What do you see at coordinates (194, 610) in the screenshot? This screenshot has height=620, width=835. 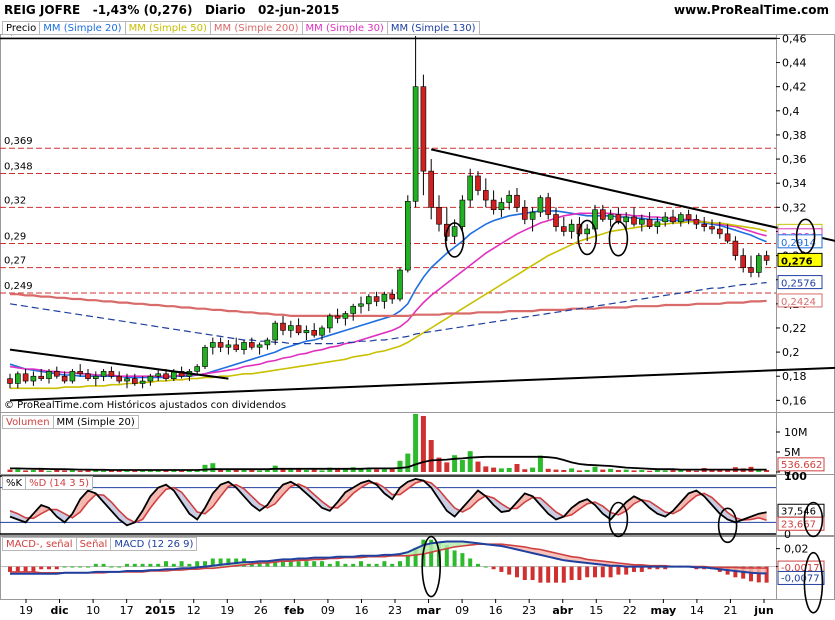 I see `x-axis-label: 12` at bounding box center [194, 610].